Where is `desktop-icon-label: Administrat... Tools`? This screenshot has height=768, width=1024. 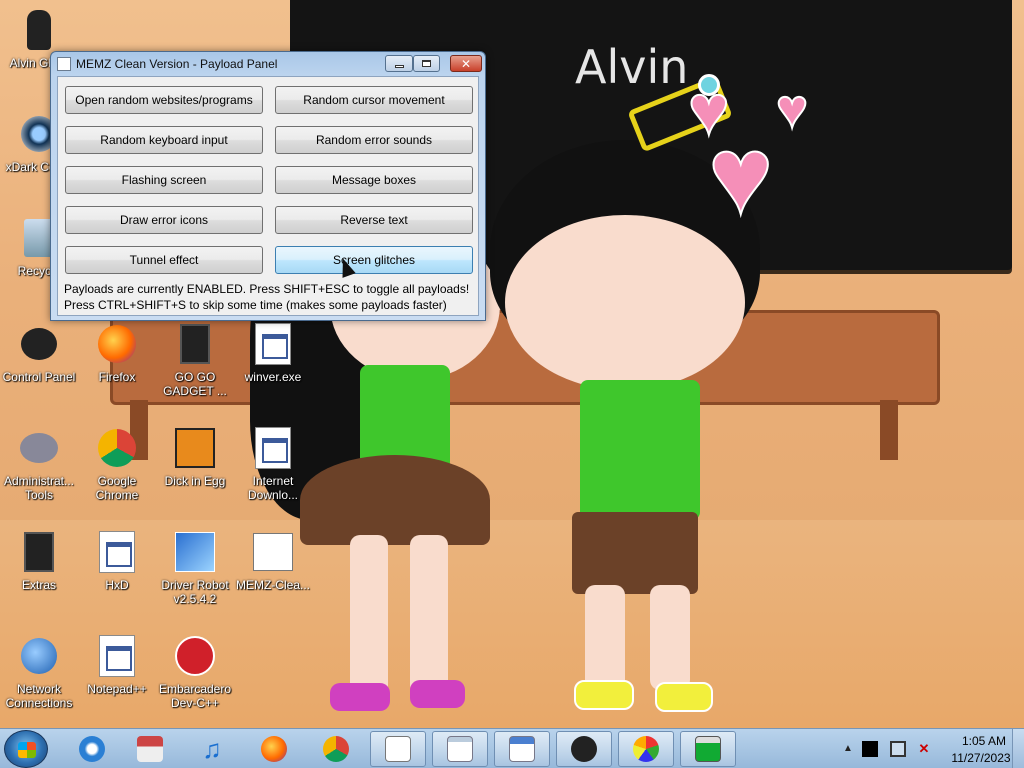
desktop-icon-label: Administrat... Tools is located at coordinates (39, 488).